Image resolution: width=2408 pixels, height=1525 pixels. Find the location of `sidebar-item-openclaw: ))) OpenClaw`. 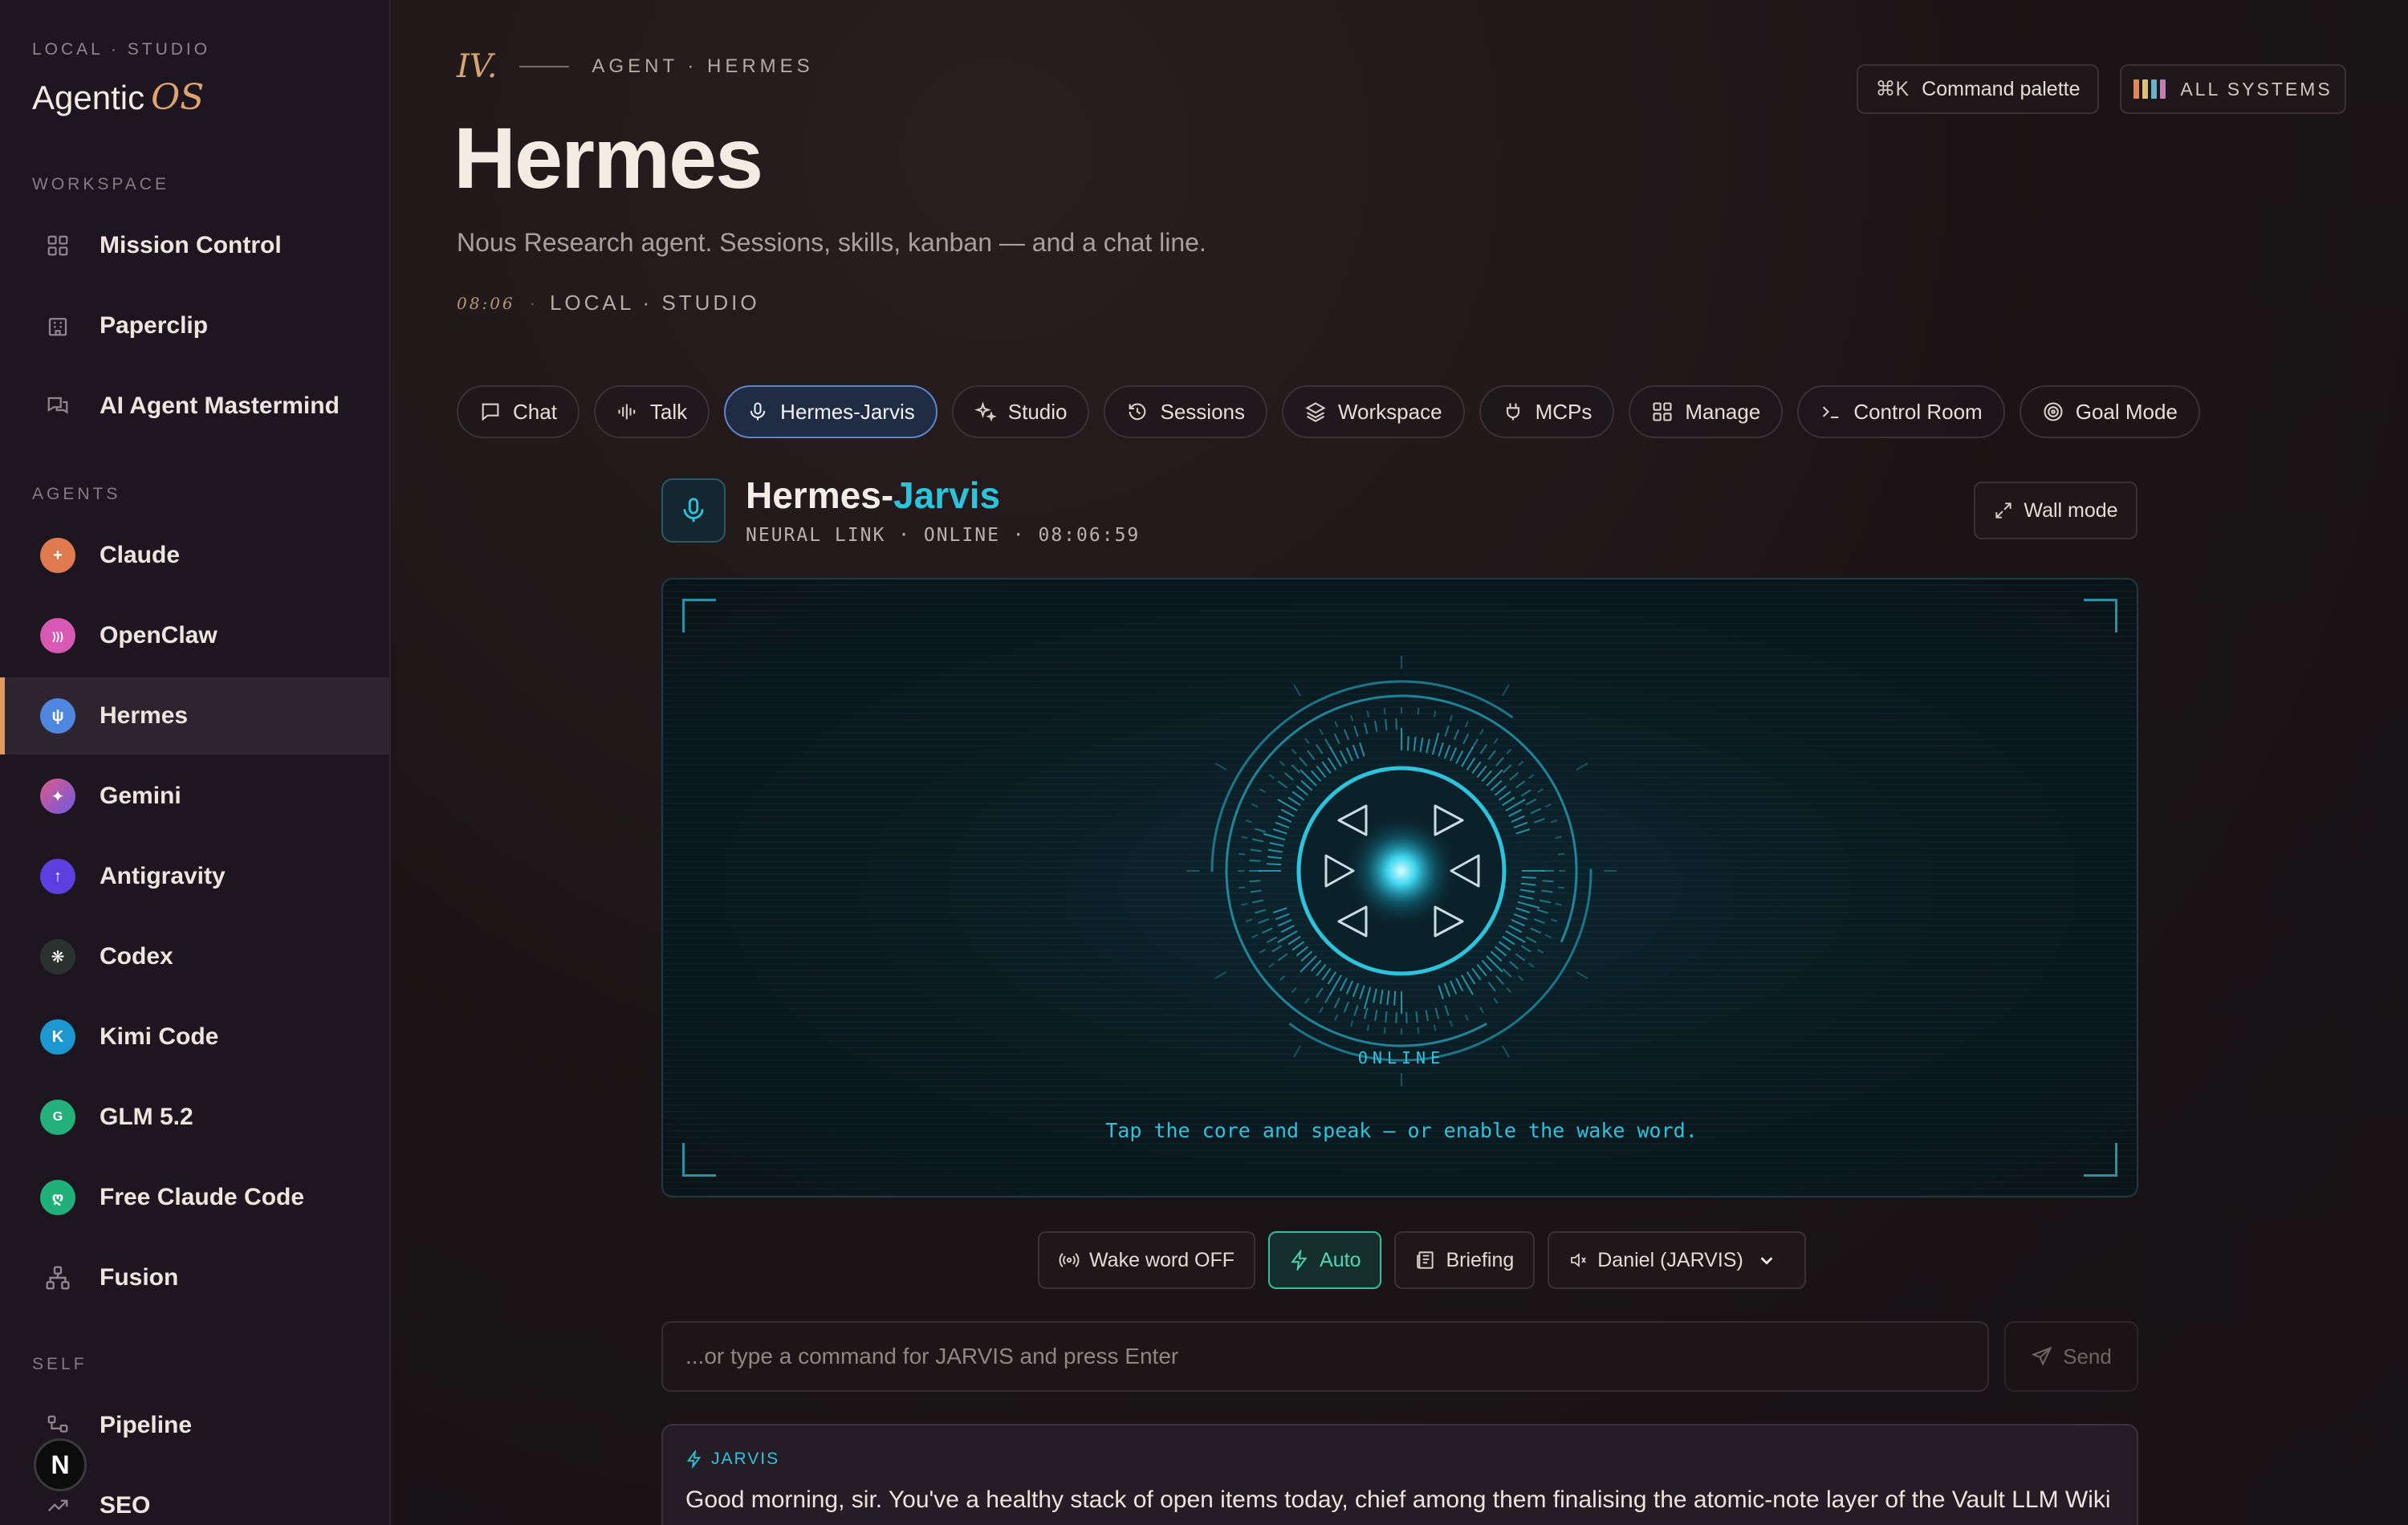

sidebar-item-openclaw: ))) OpenClaw is located at coordinates (195, 635).